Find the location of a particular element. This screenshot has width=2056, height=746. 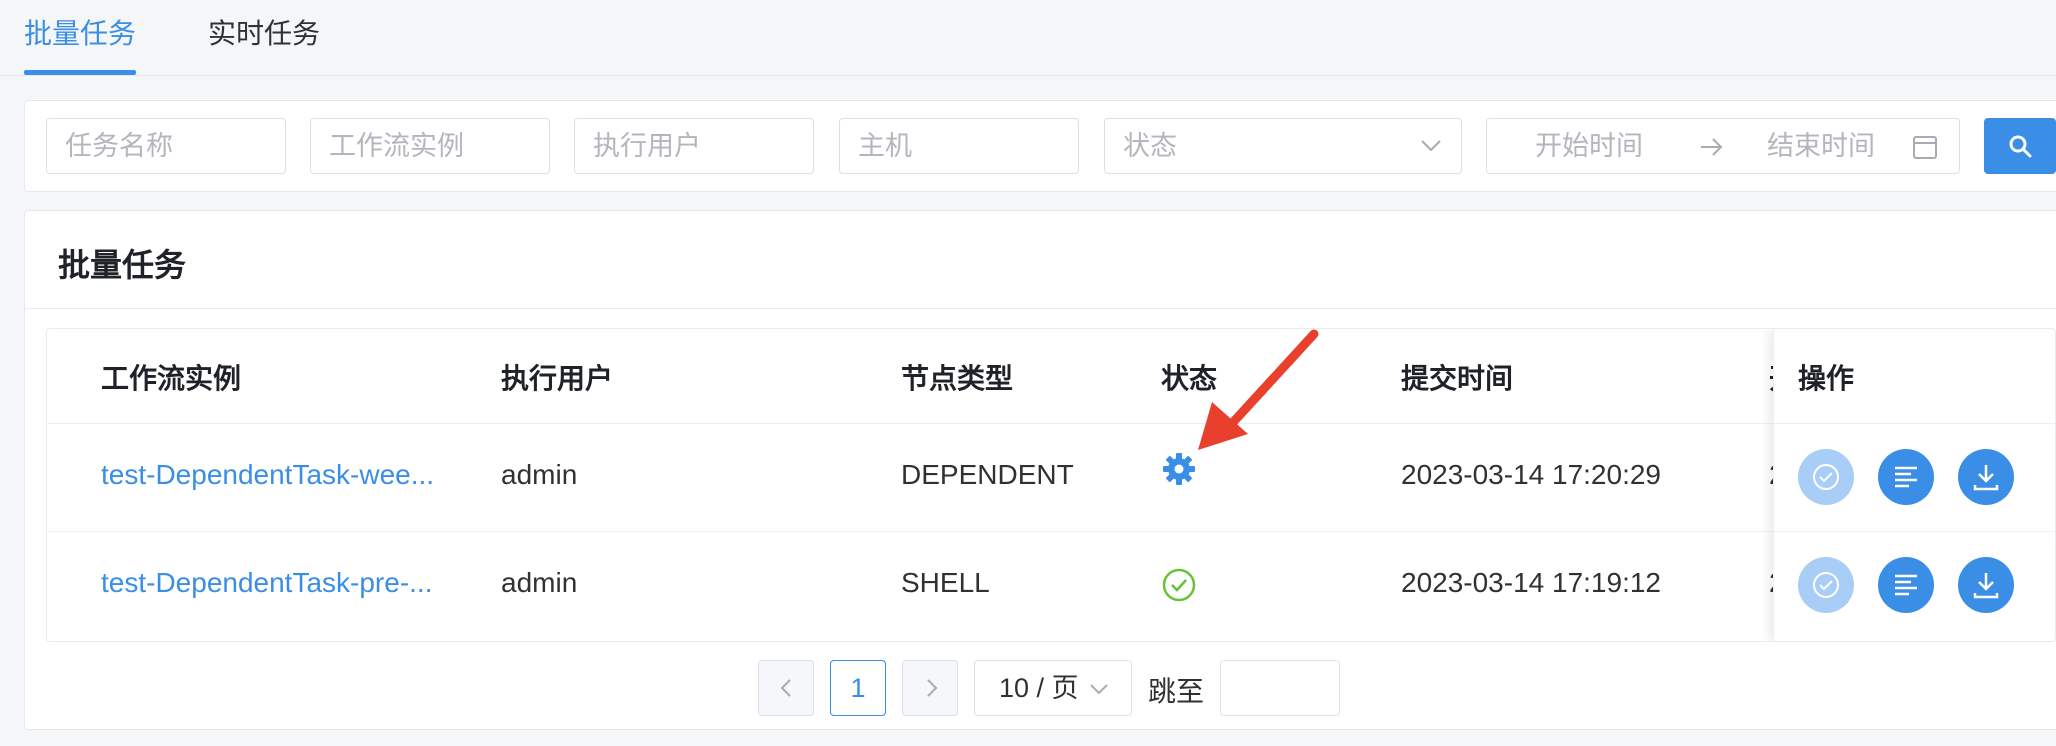

jump-page-input is located at coordinates (1280, 688).